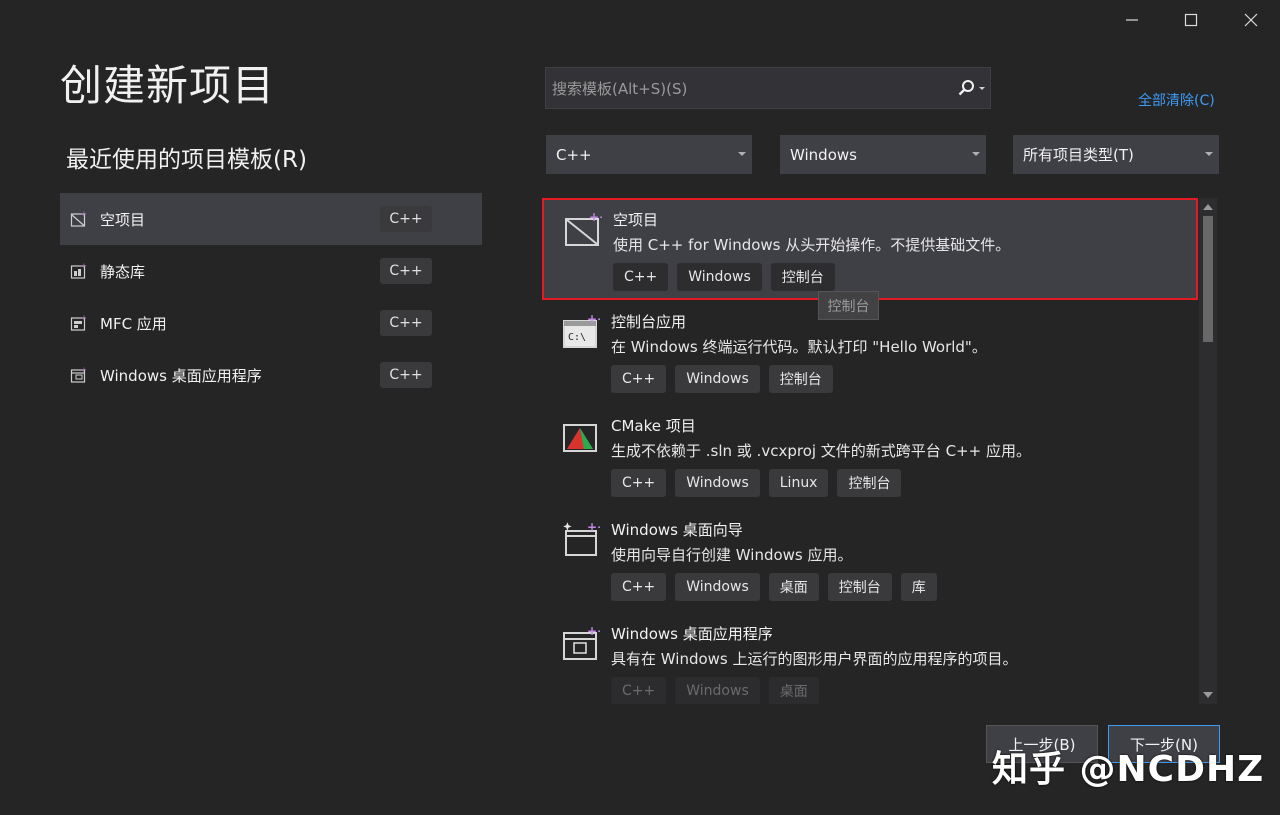 The height and width of the screenshot is (815, 1280). What do you see at coordinates (848, 305) in the screenshot?
I see `tag-tooltip: 控制台` at bounding box center [848, 305].